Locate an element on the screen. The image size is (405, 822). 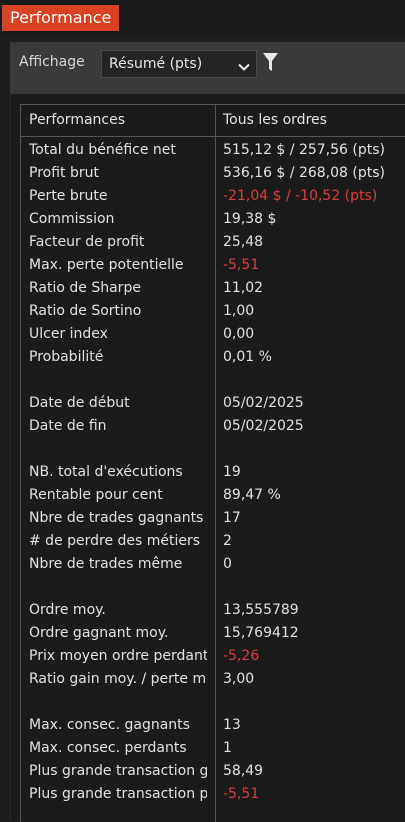
filter-icon is located at coordinates (270, 64).